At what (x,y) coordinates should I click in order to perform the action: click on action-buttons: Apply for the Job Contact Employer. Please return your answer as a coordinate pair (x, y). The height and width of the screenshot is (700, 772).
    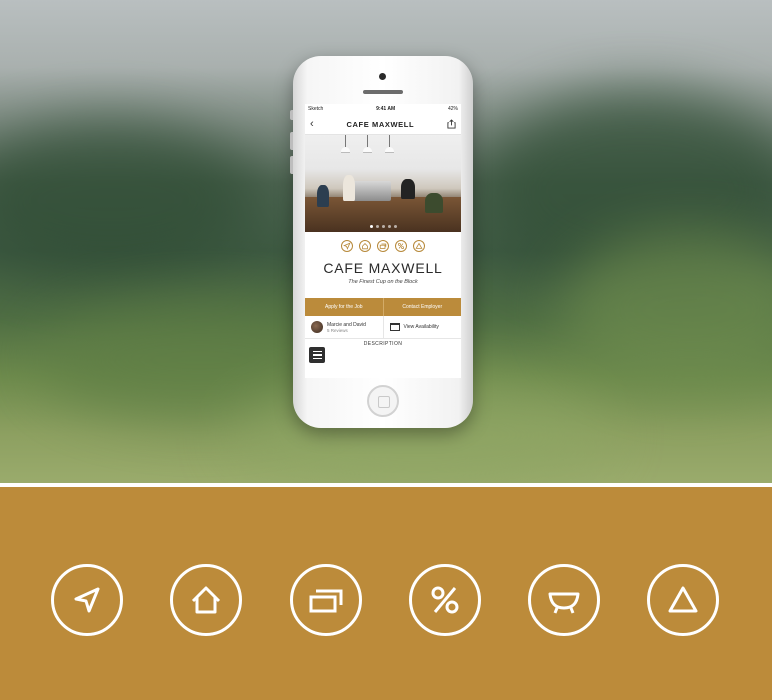
    Looking at the image, I should click on (383, 307).